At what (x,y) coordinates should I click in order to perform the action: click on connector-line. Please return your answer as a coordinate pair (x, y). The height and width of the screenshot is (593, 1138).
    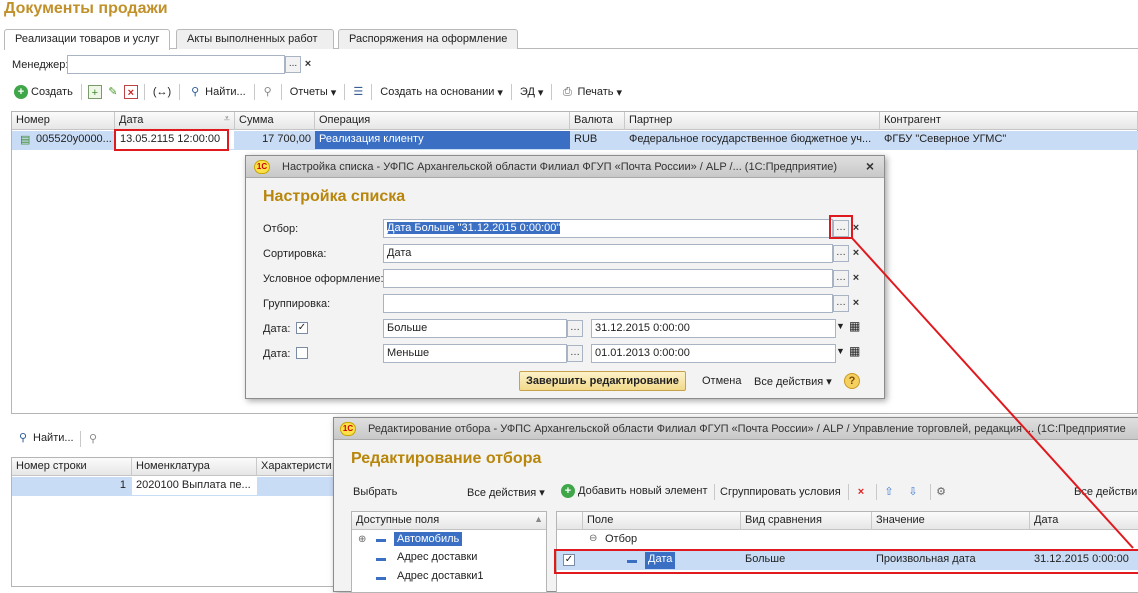
    Looking at the image, I should click on (992, 393).